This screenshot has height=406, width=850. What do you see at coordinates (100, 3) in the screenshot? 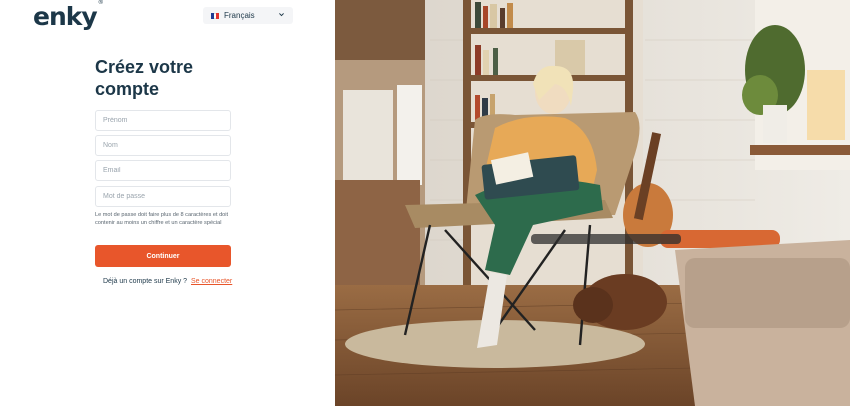
I see `registered-mark: ®` at bounding box center [100, 3].